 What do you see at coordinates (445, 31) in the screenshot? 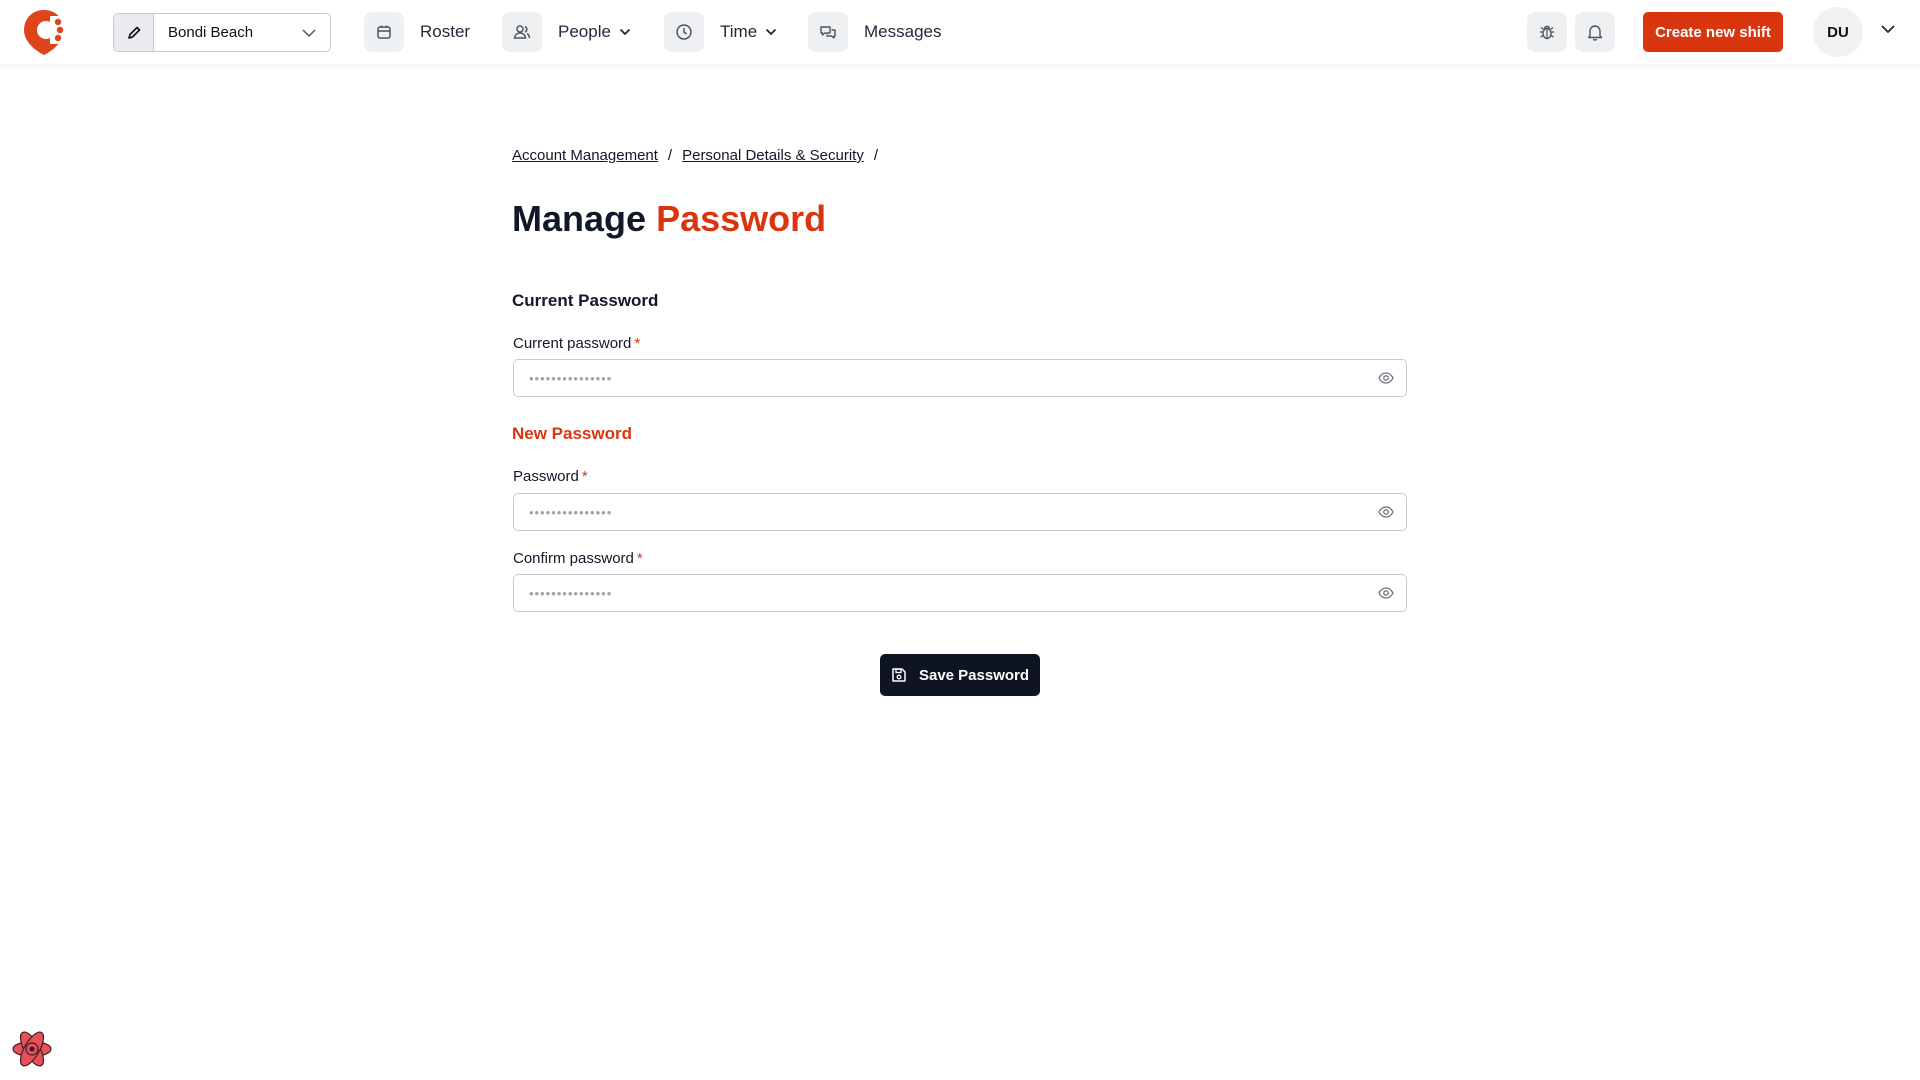
I see `nav-roster-label: Roster` at bounding box center [445, 31].